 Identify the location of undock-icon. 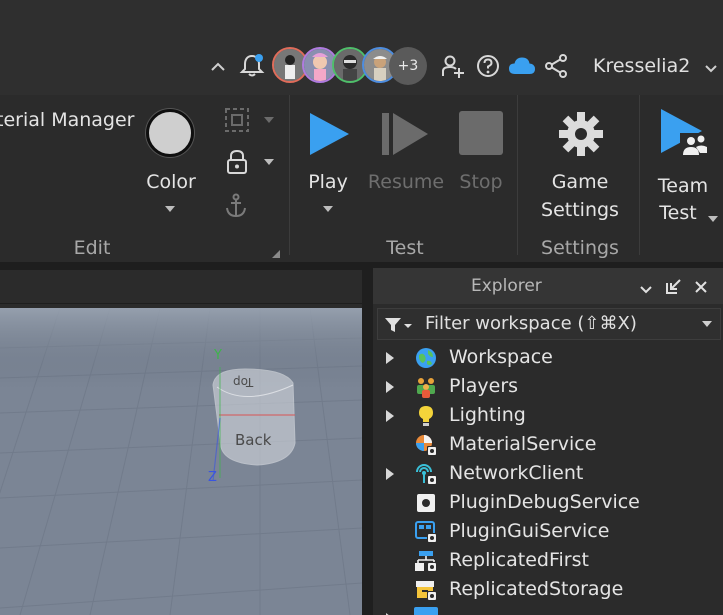
(674, 288).